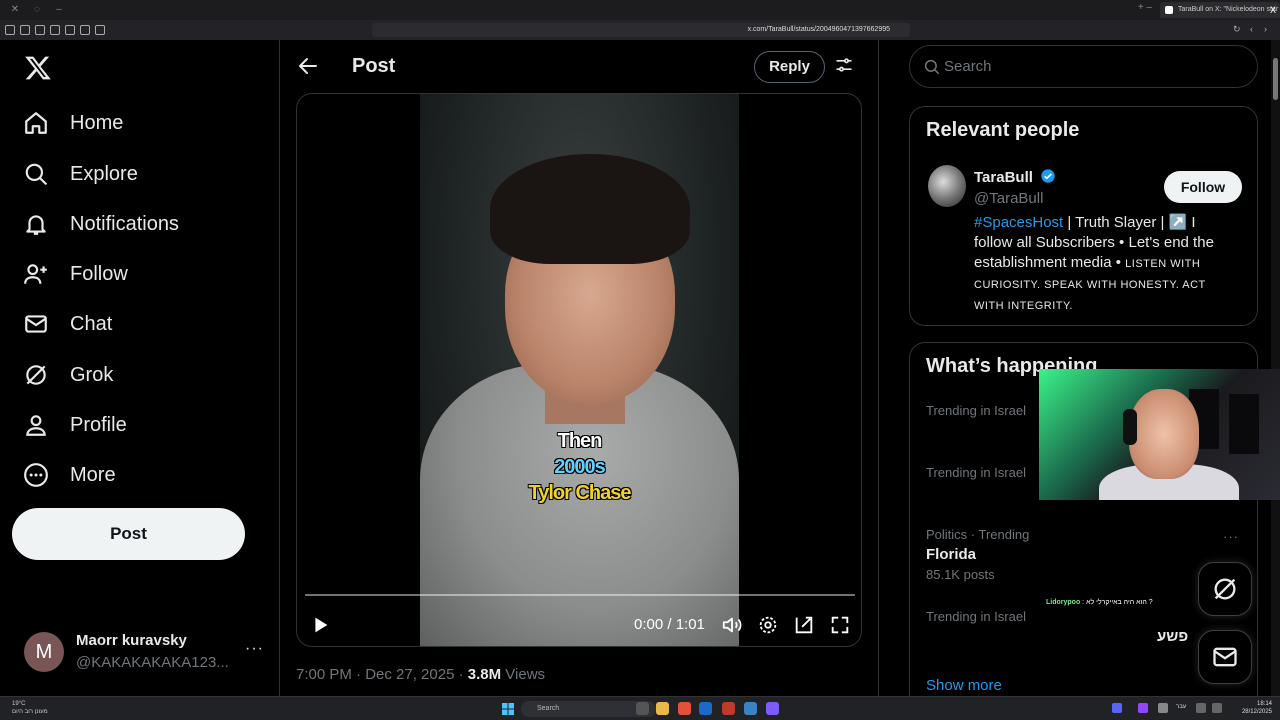  I want to click on brave-browser-icon, so click(684, 708).